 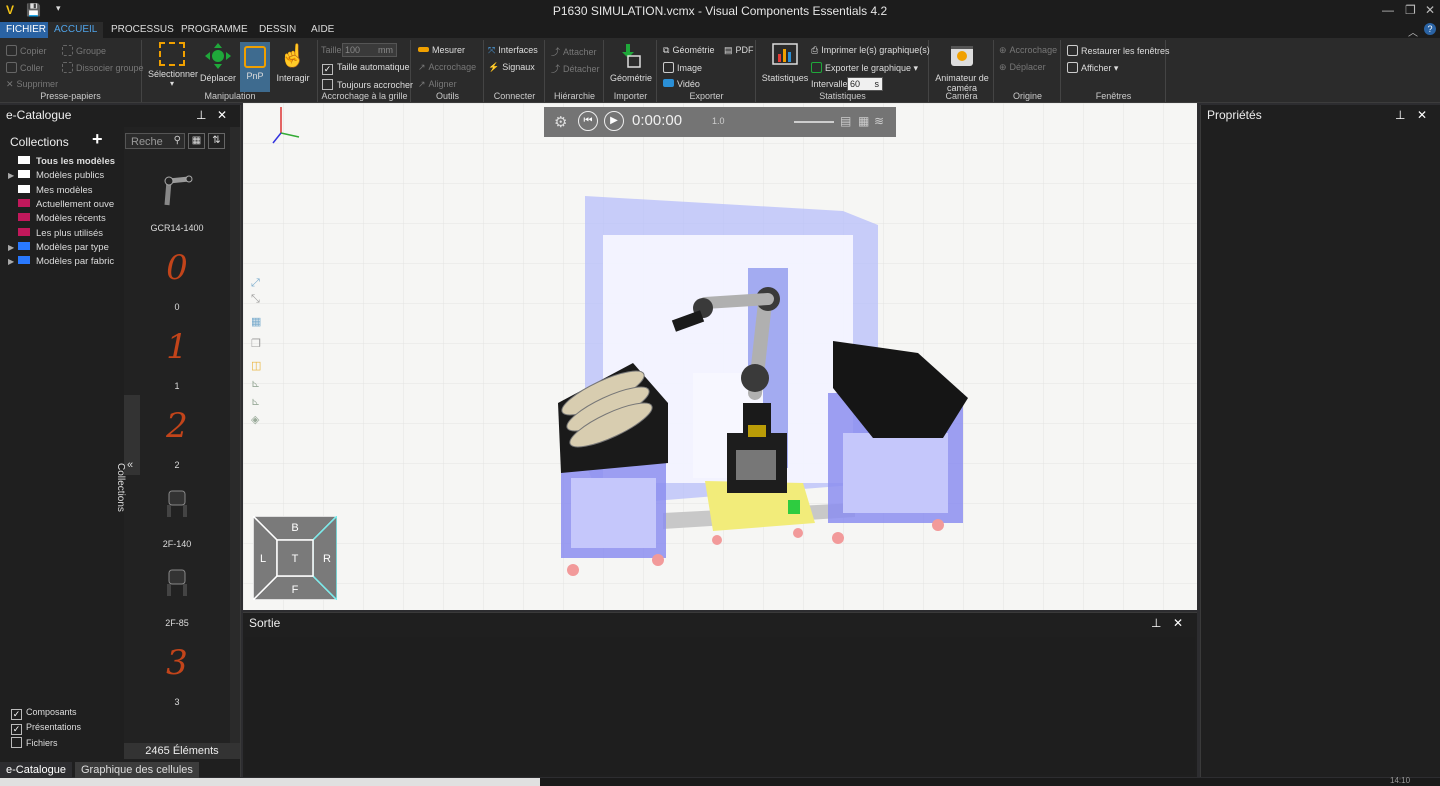 What do you see at coordinates (173, 65) in the screenshot?
I see `select-button: Sélectionner ▾` at bounding box center [173, 65].